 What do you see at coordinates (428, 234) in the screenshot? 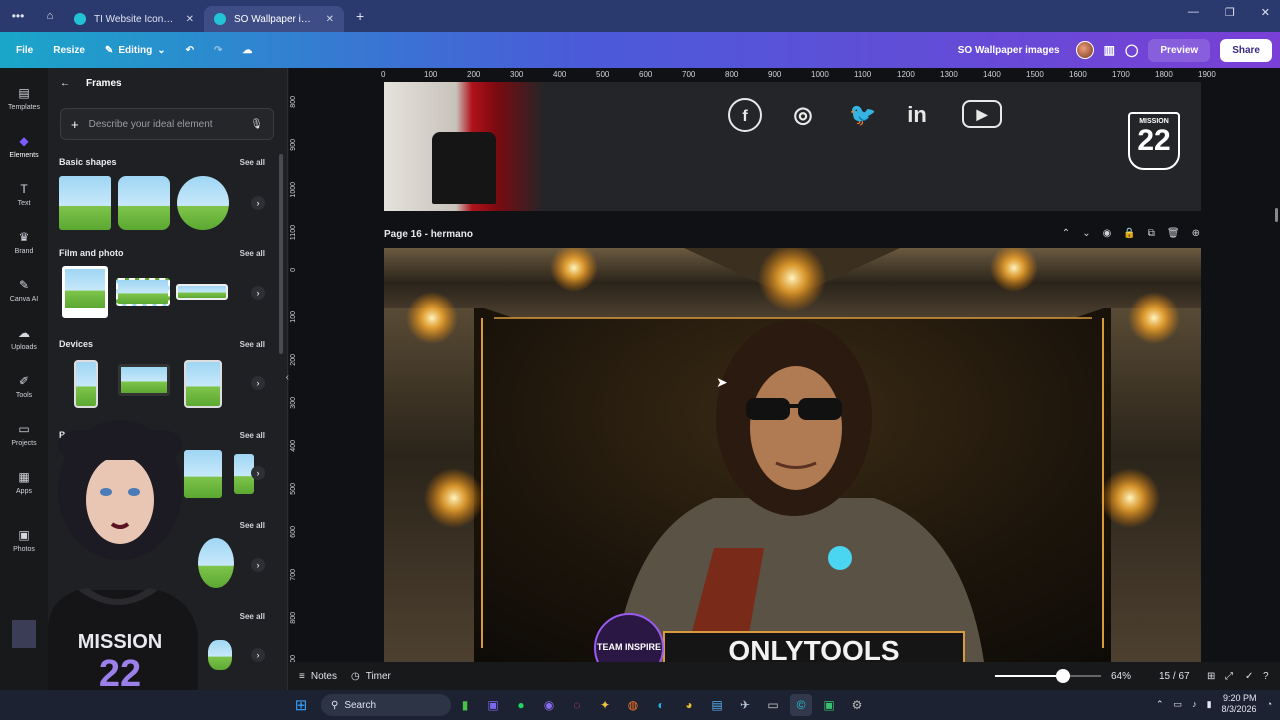
I see `page-title: Page 16 - hermano` at bounding box center [428, 234].